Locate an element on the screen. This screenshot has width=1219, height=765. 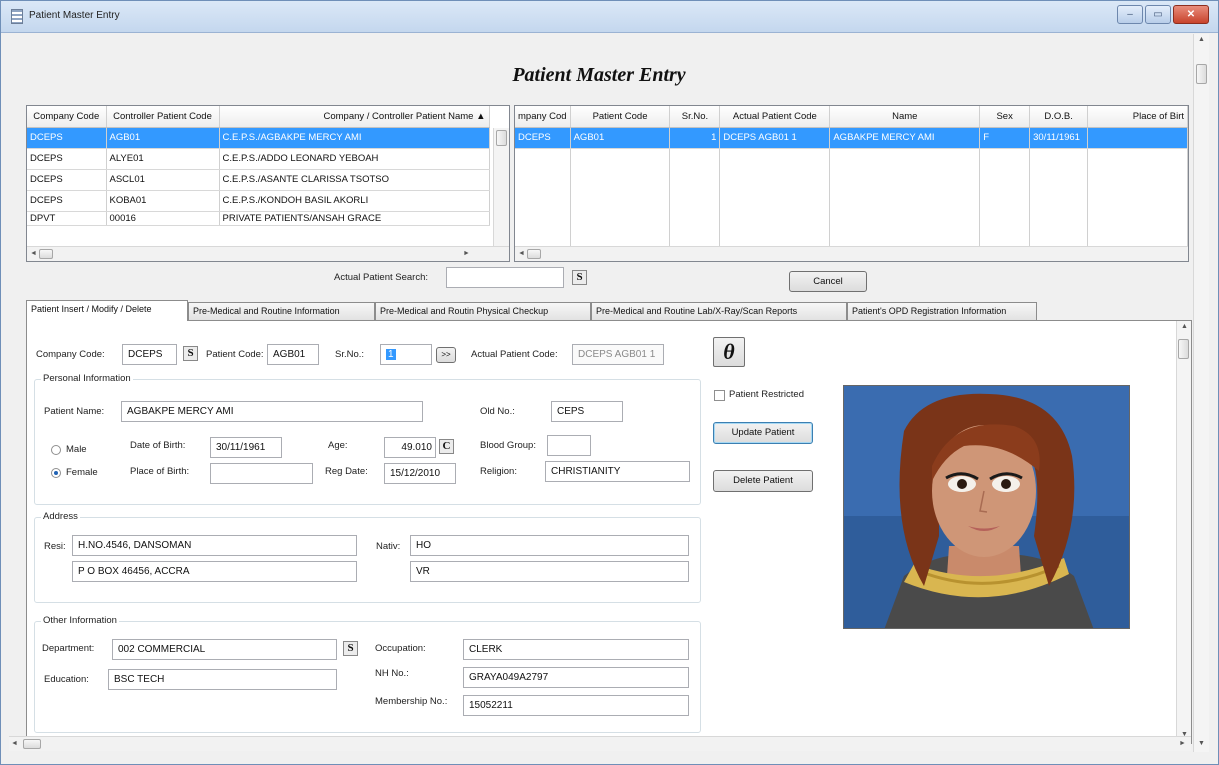
company-search-button: S is located at coordinates (190, 353).